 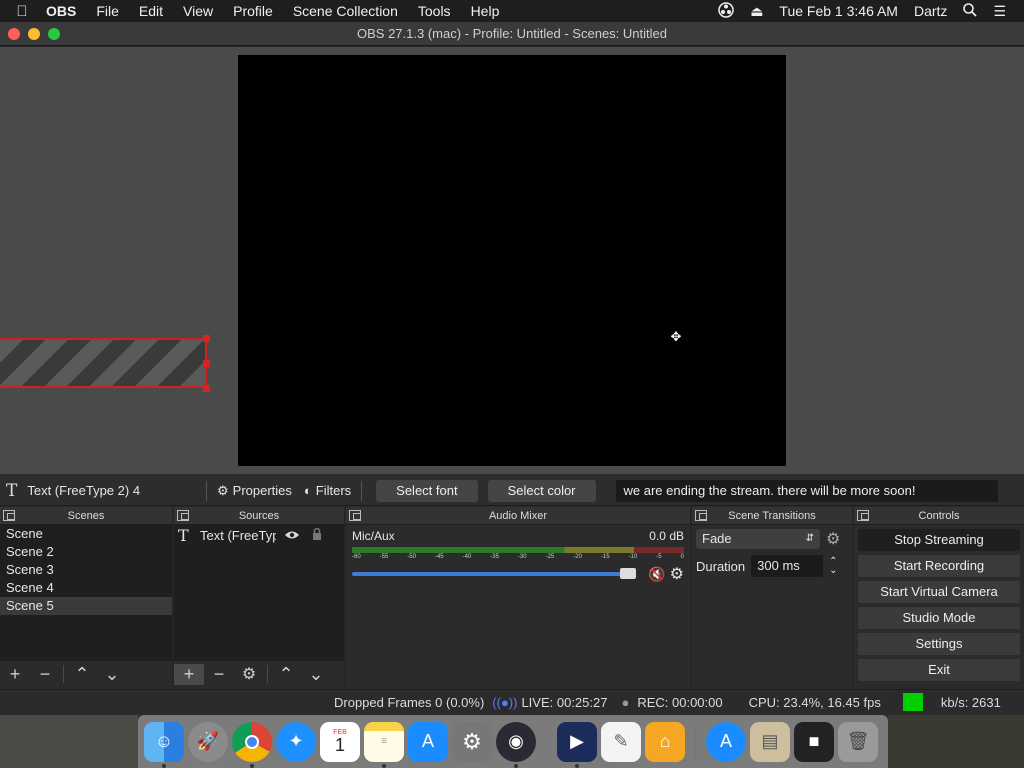 What do you see at coordinates (628, 573) in the screenshot?
I see `volume-slider-knob` at bounding box center [628, 573].